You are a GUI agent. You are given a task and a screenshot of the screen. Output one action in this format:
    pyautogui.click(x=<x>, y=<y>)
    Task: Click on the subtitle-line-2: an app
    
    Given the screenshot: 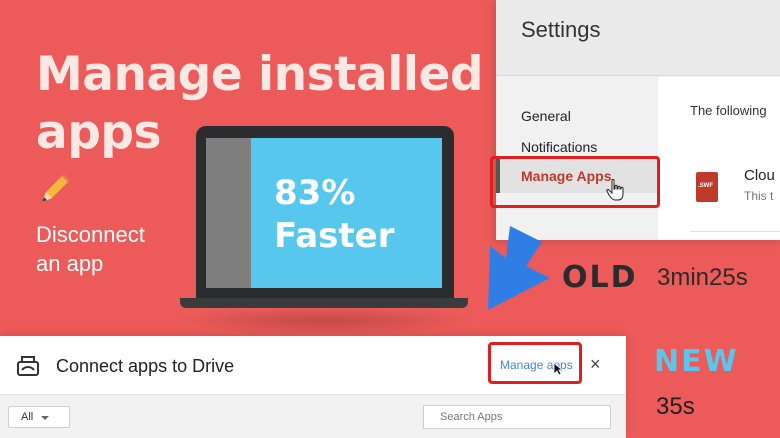 What is the action you would take?
    pyautogui.click(x=70, y=263)
    